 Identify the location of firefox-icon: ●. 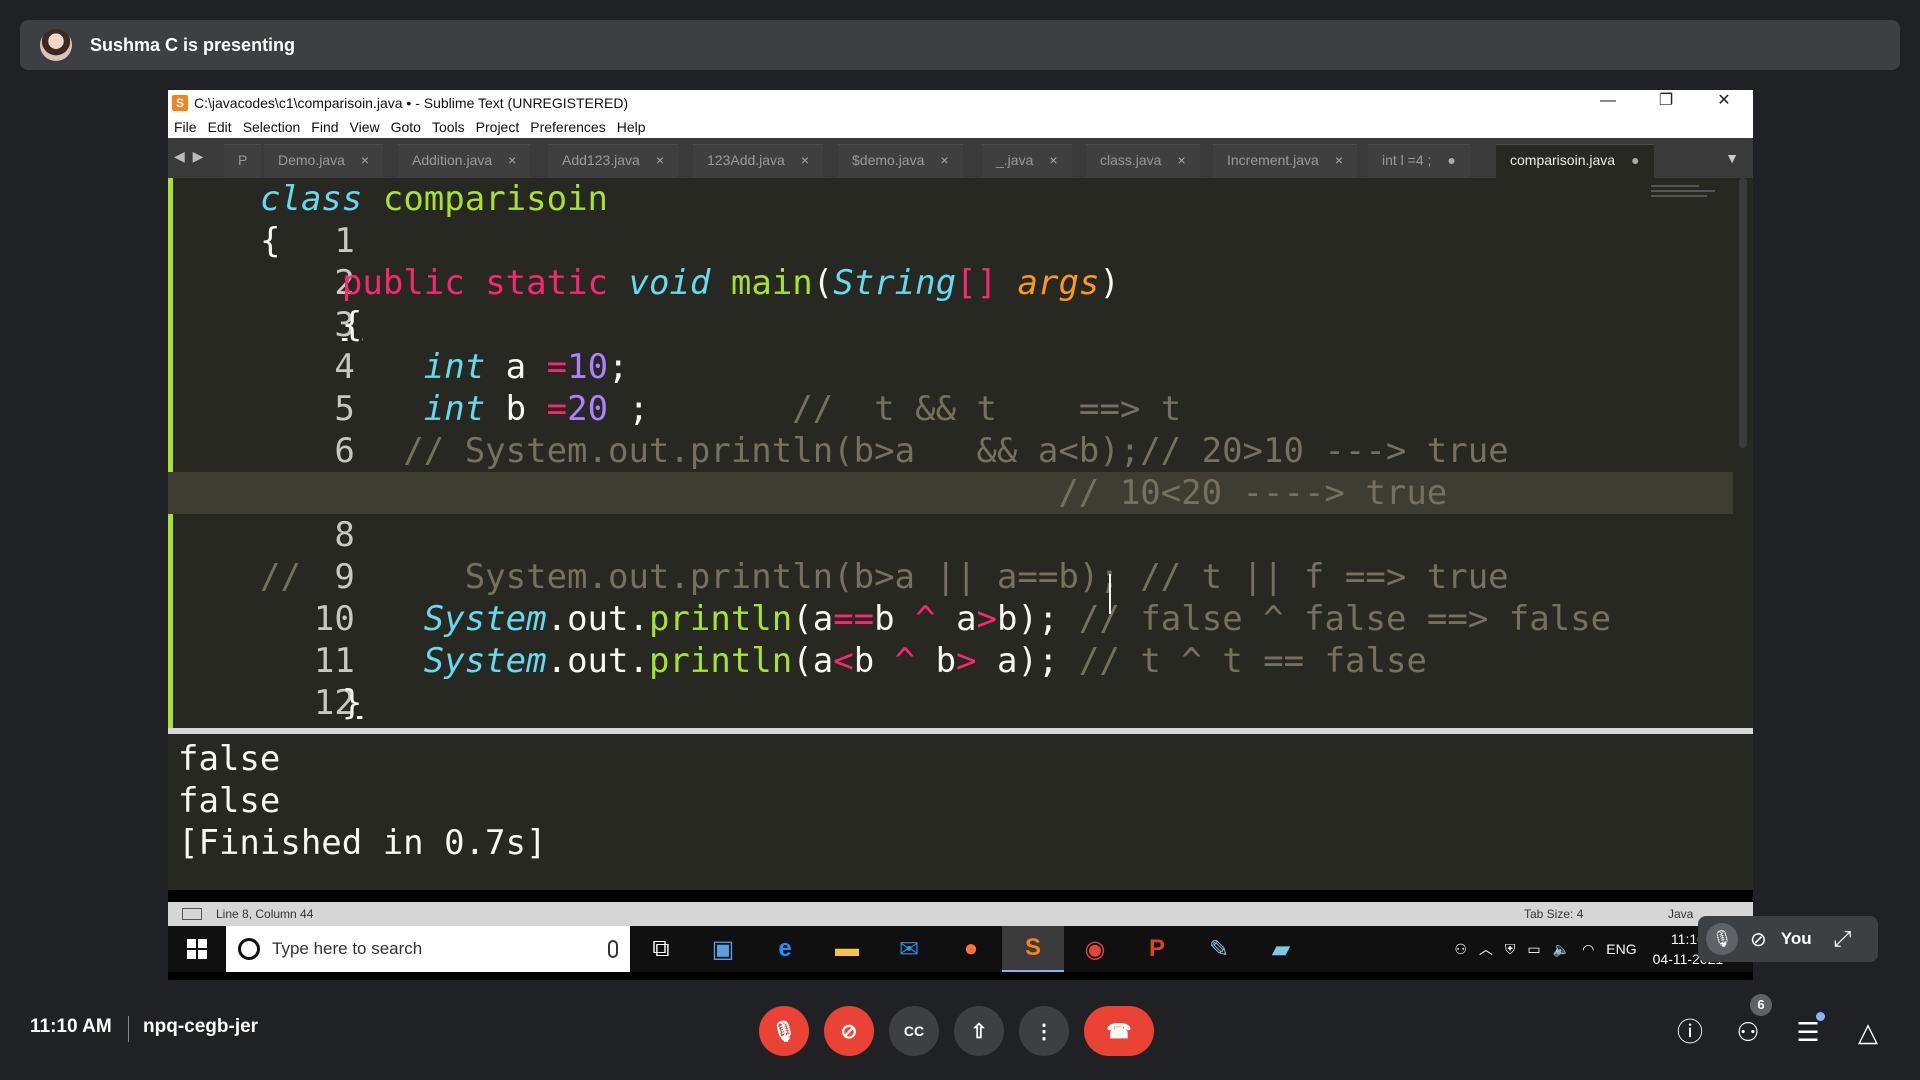
(971, 949).